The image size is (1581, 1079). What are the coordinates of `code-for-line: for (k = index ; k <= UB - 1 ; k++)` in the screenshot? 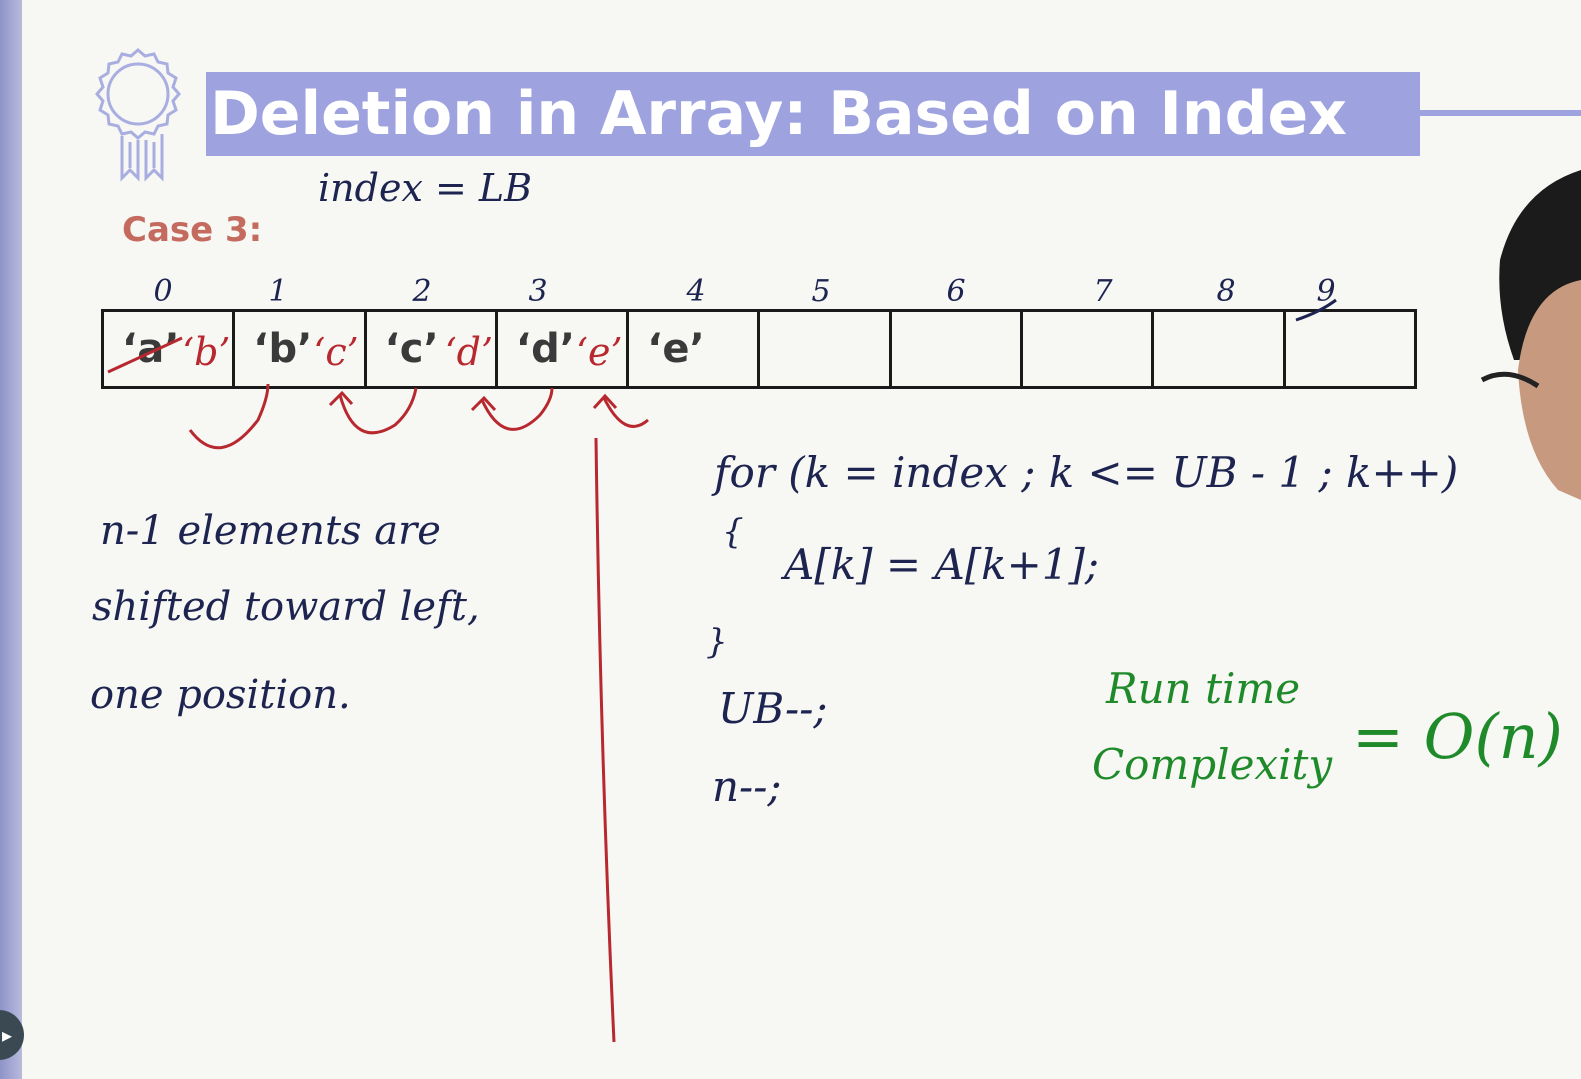 It's located at (1086, 472).